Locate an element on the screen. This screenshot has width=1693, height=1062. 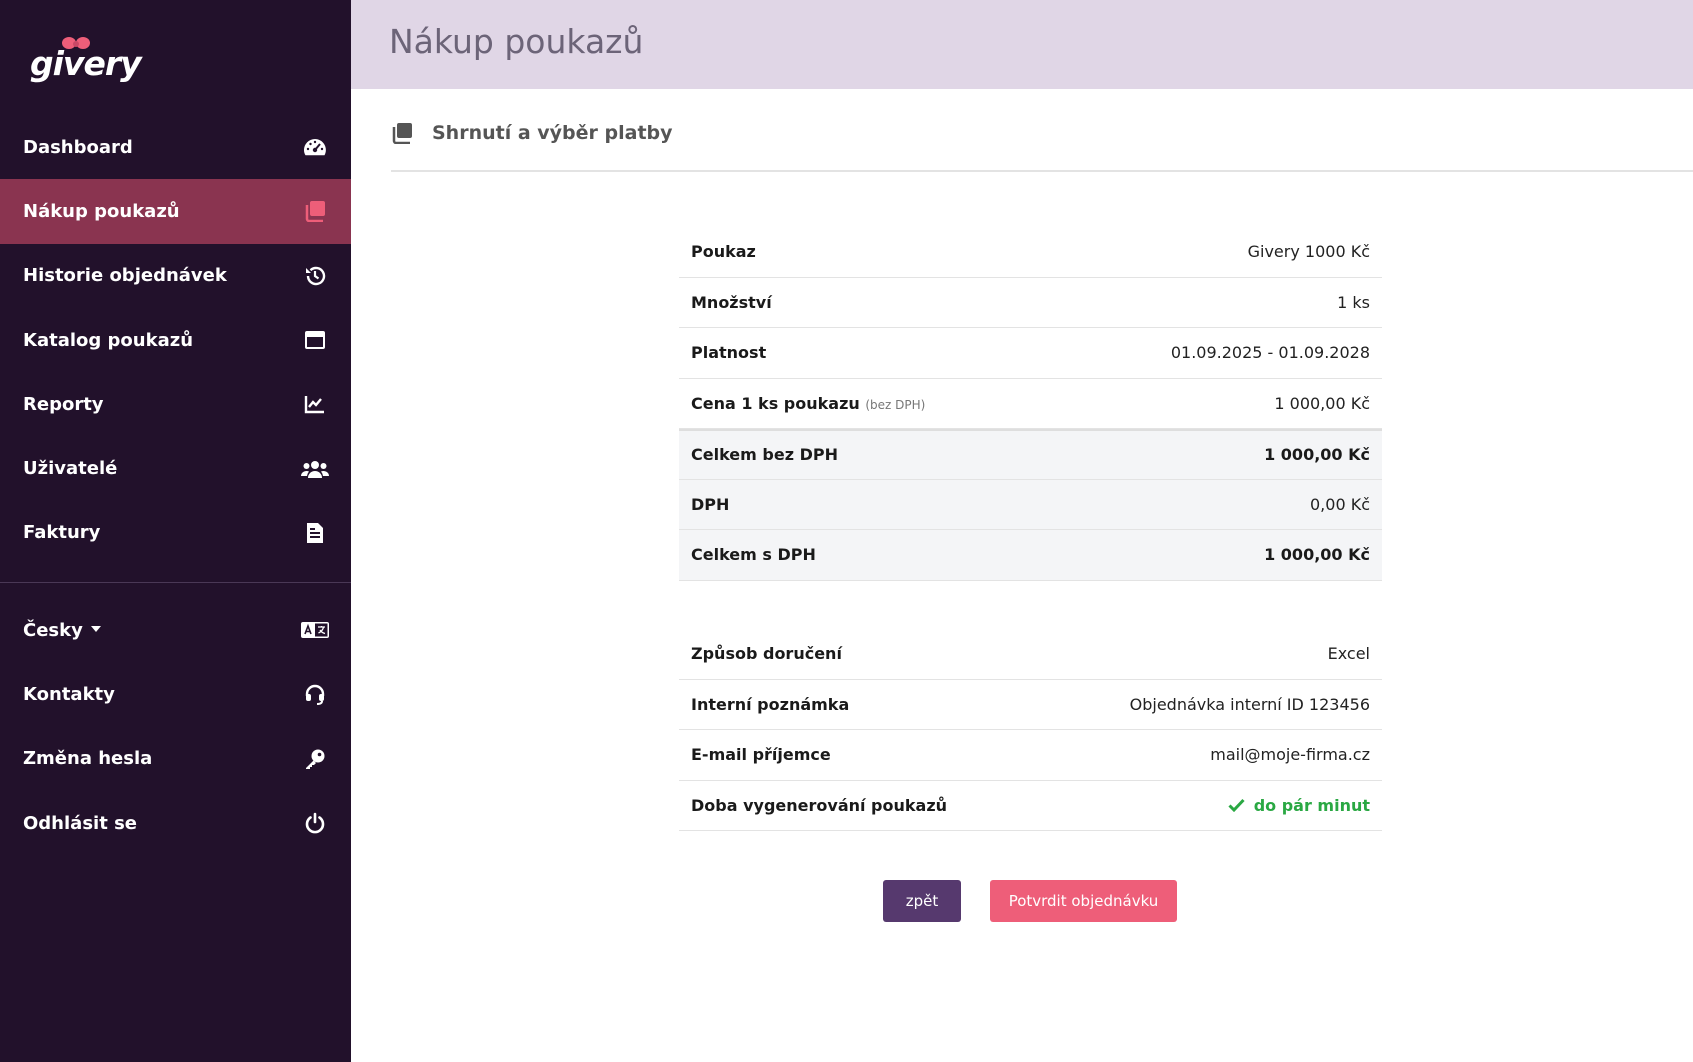
power-icon is located at coordinates (315, 823).